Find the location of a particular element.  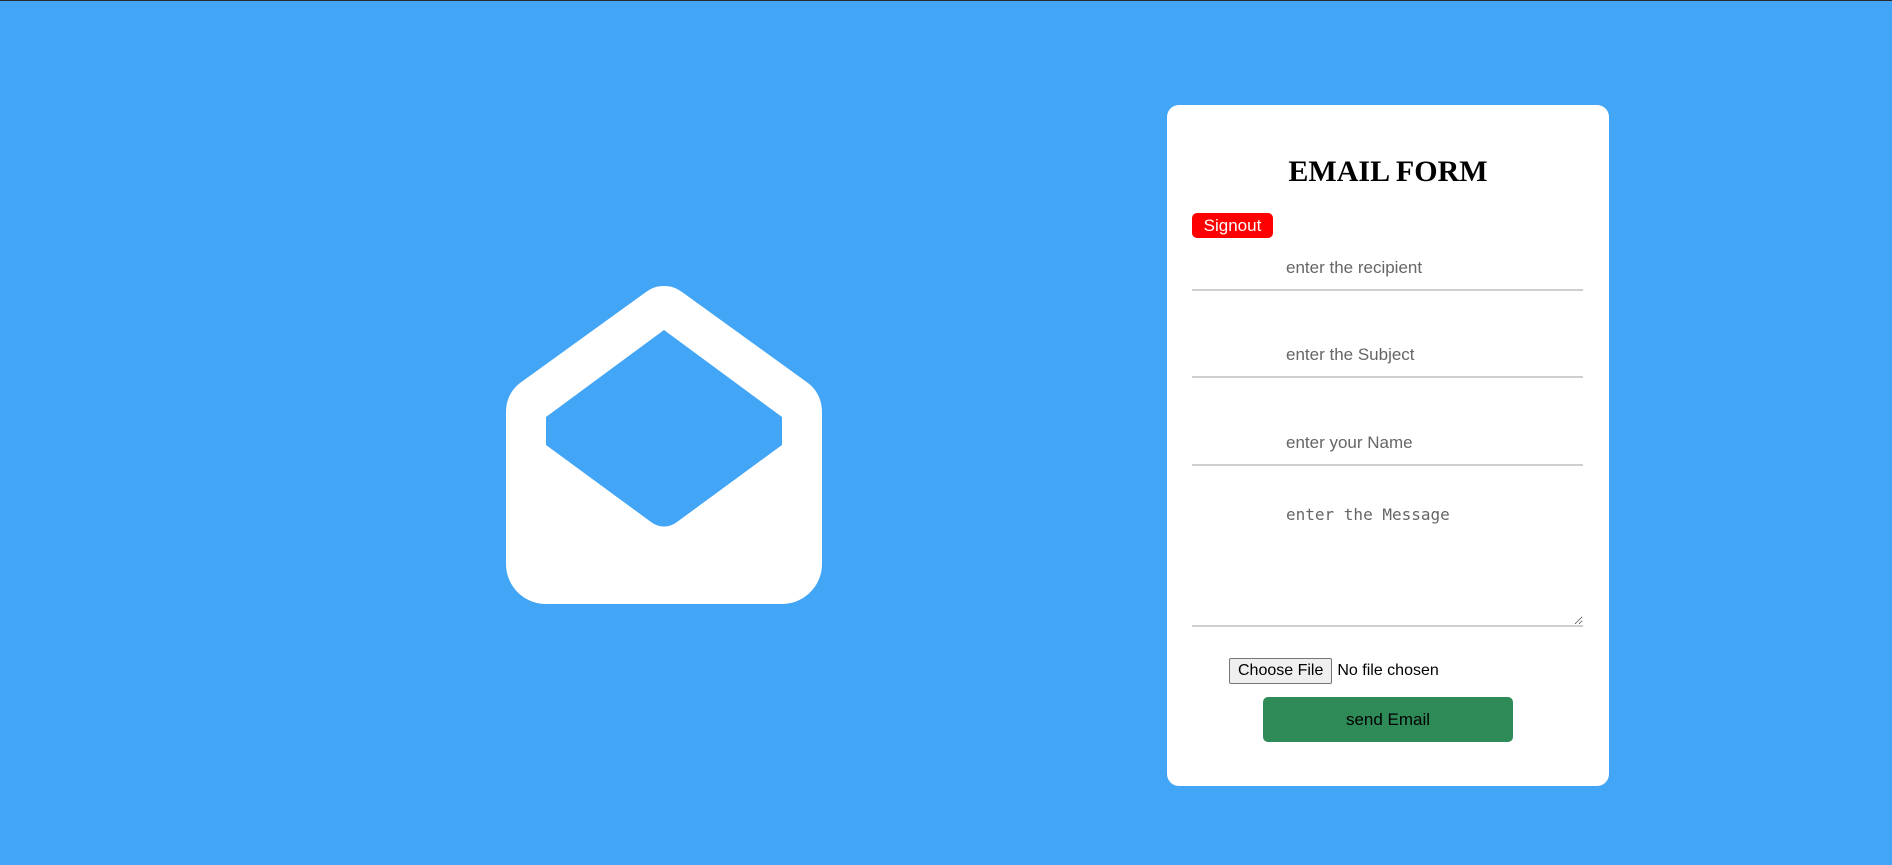

name-input is located at coordinates (1387, 444).